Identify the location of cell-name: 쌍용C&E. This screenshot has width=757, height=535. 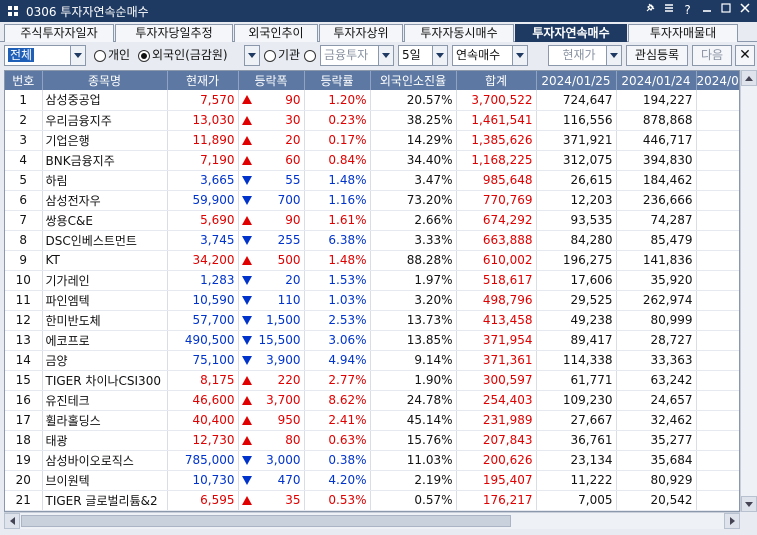
(105, 220).